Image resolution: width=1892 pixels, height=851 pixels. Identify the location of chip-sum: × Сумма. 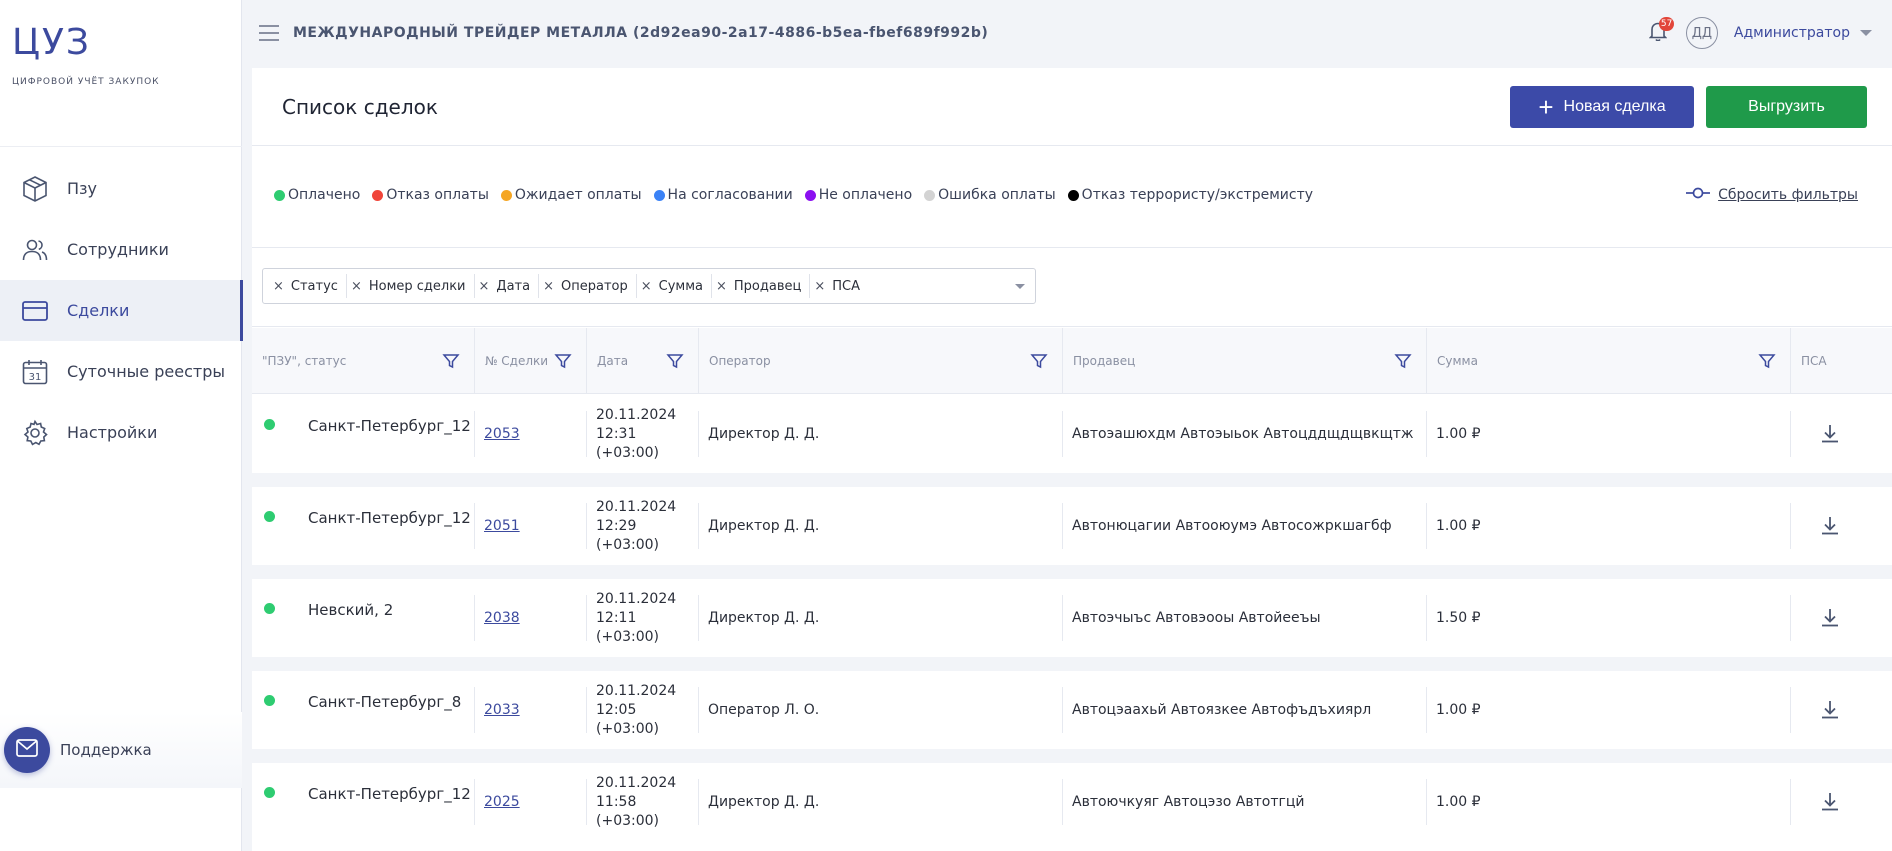
(672, 286).